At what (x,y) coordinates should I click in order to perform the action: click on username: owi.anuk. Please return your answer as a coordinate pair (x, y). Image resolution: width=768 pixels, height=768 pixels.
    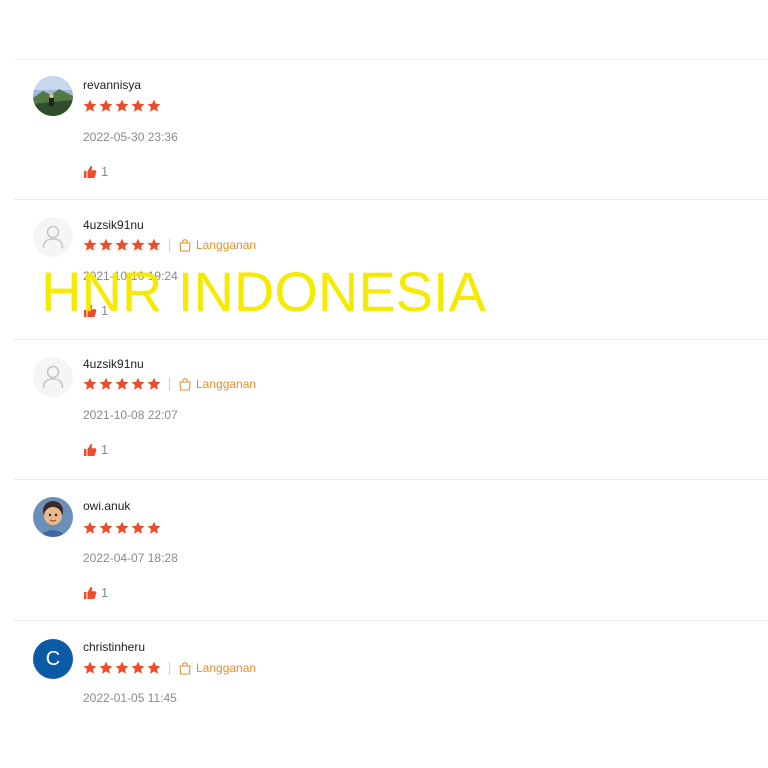
    Looking at the image, I should click on (106, 506).